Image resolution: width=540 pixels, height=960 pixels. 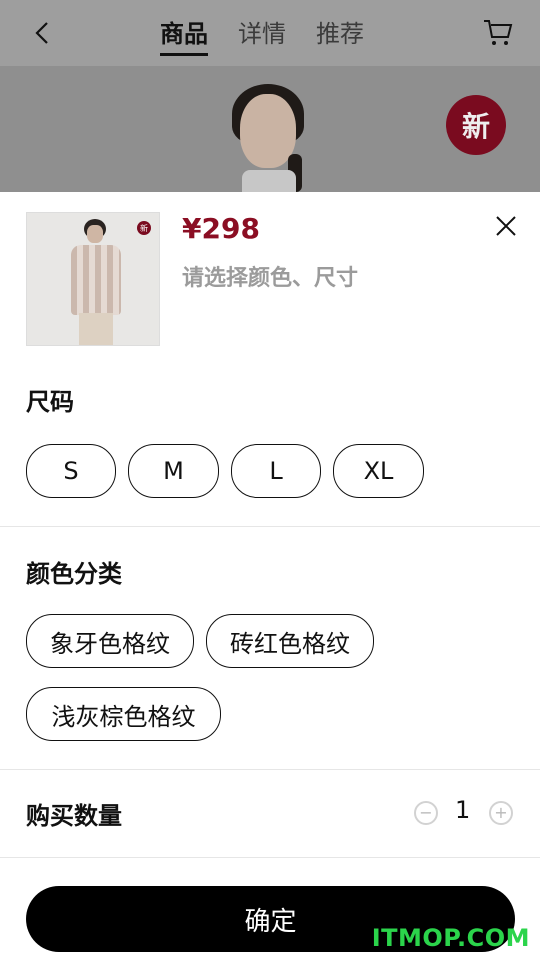 I want to click on new-badge: 新, so click(x=476, y=125).